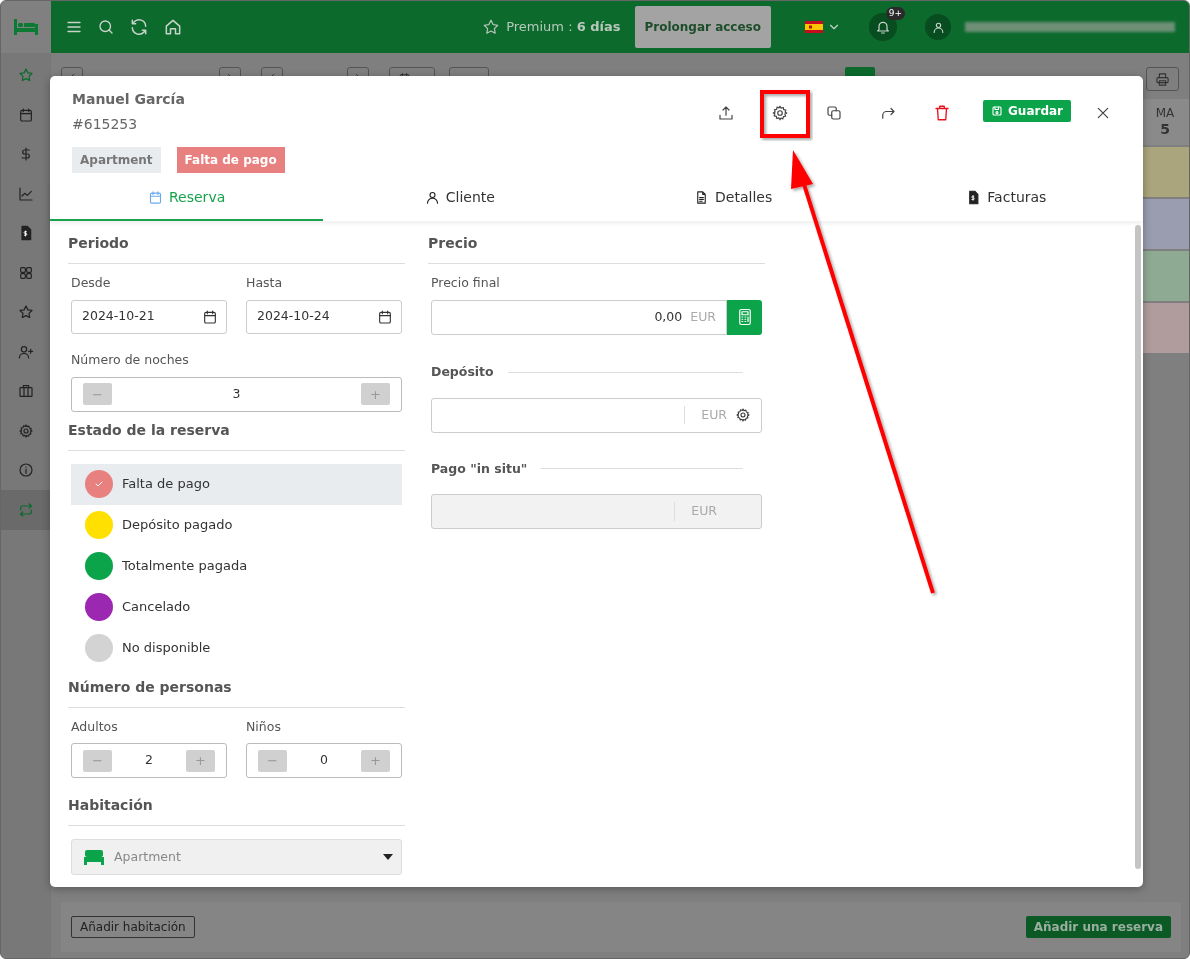 The width and height of the screenshot is (1190, 959). Describe the element at coordinates (579, 317) in the screenshot. I see `price-field: 0,00 EUR` at that location.